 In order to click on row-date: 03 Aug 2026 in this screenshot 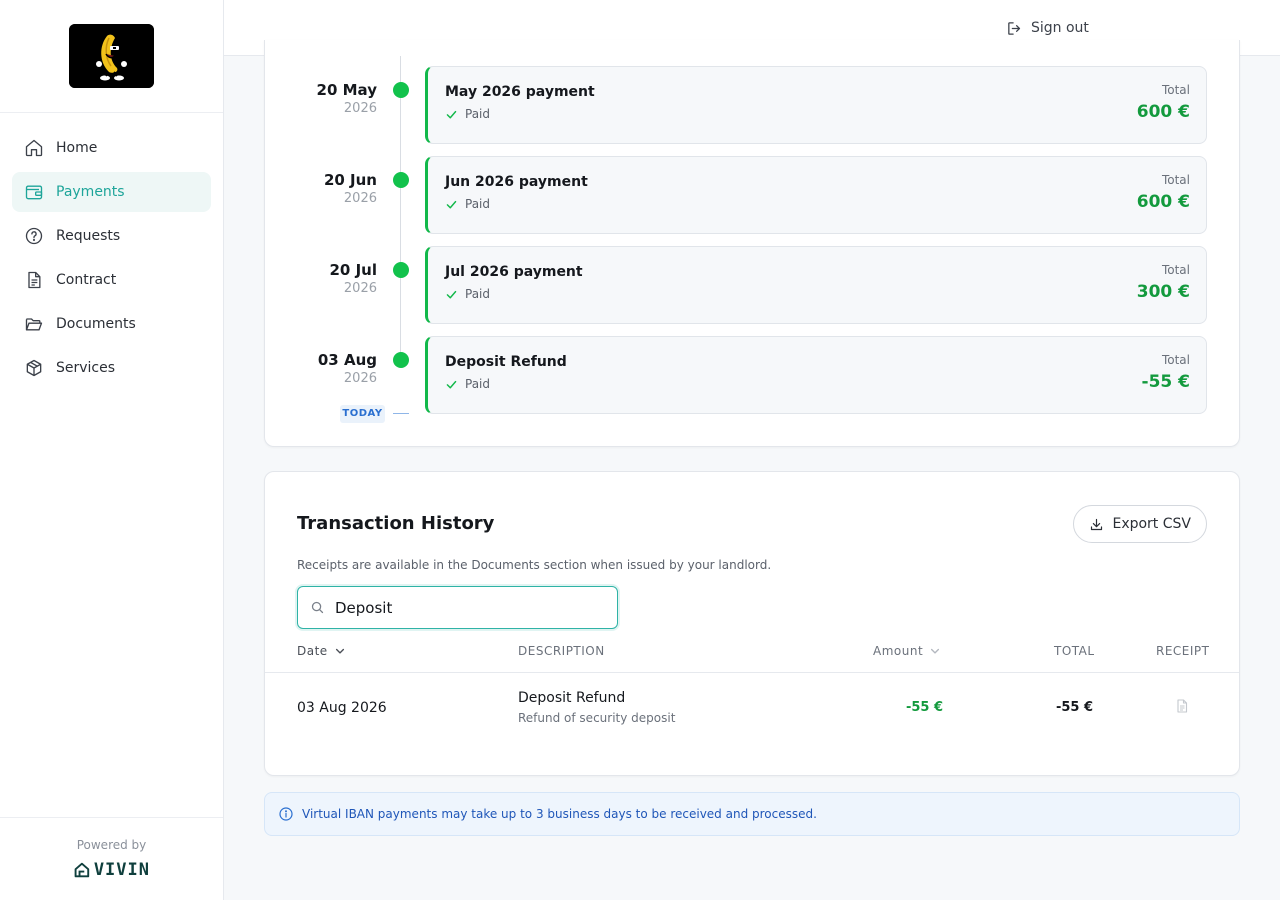, I will do `click(342, 708)`.